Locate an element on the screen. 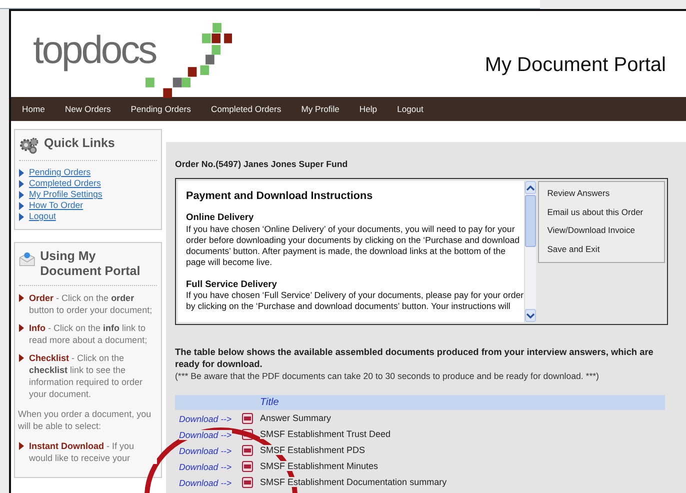 The height and width of the screenshot is (493, 686). quick-link: Pending Orders is located at coordinates (60, 172).